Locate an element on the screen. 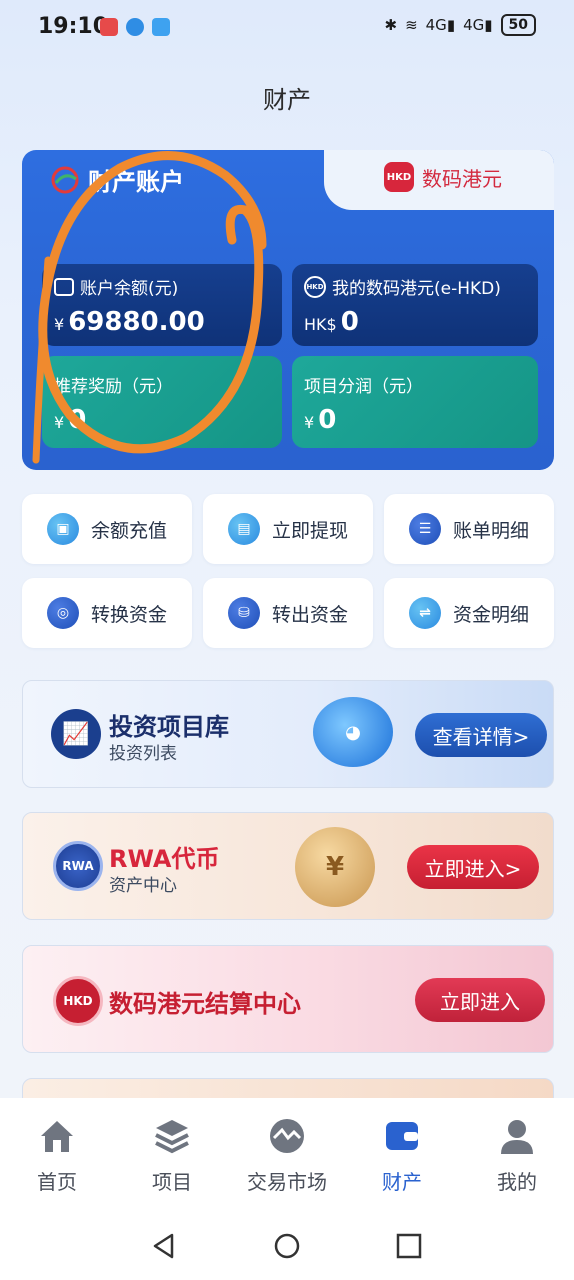 This screenshot has width=574, height=1280. tab-market: 交易市场 is located at coordinates (287, 1155).